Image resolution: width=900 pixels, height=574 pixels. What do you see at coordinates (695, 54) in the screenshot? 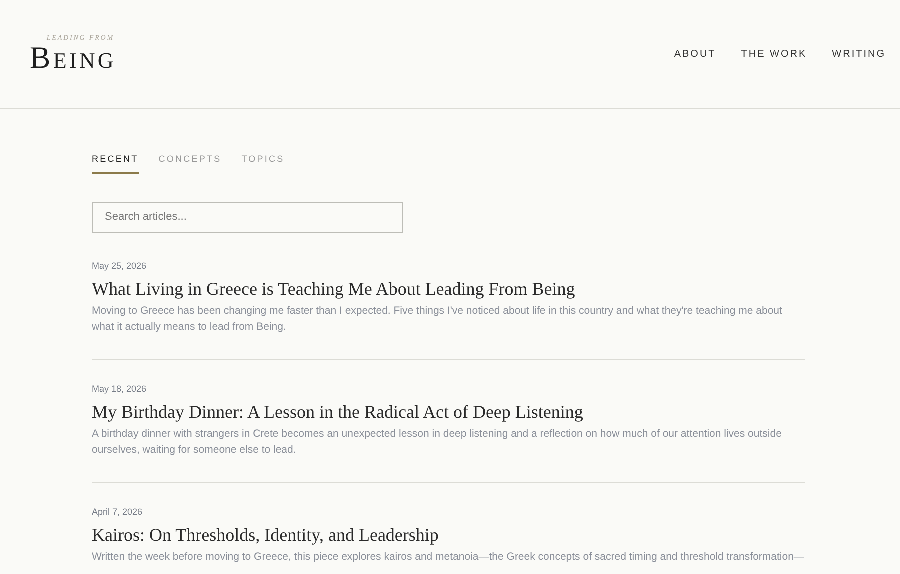
I see `nav-link: ABOUT` at bounding box center [695, 54].